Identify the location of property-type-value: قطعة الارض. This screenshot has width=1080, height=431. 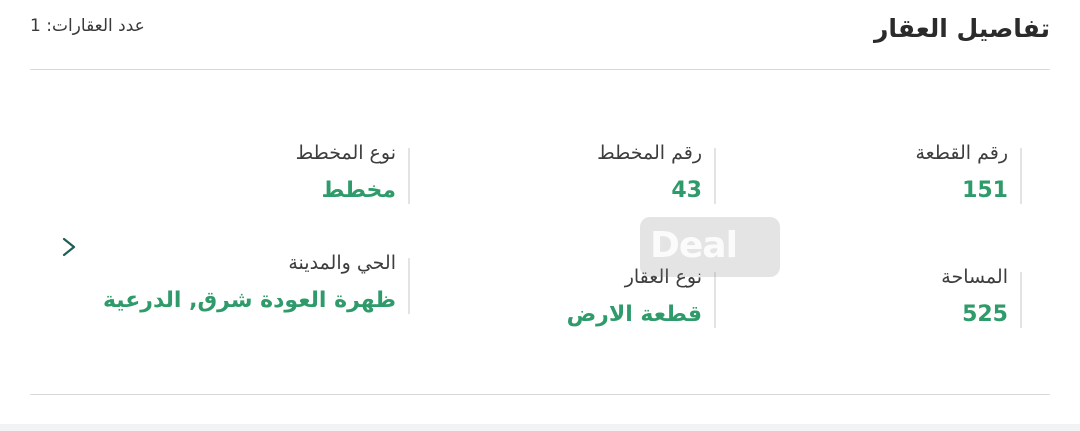
(634, 314).